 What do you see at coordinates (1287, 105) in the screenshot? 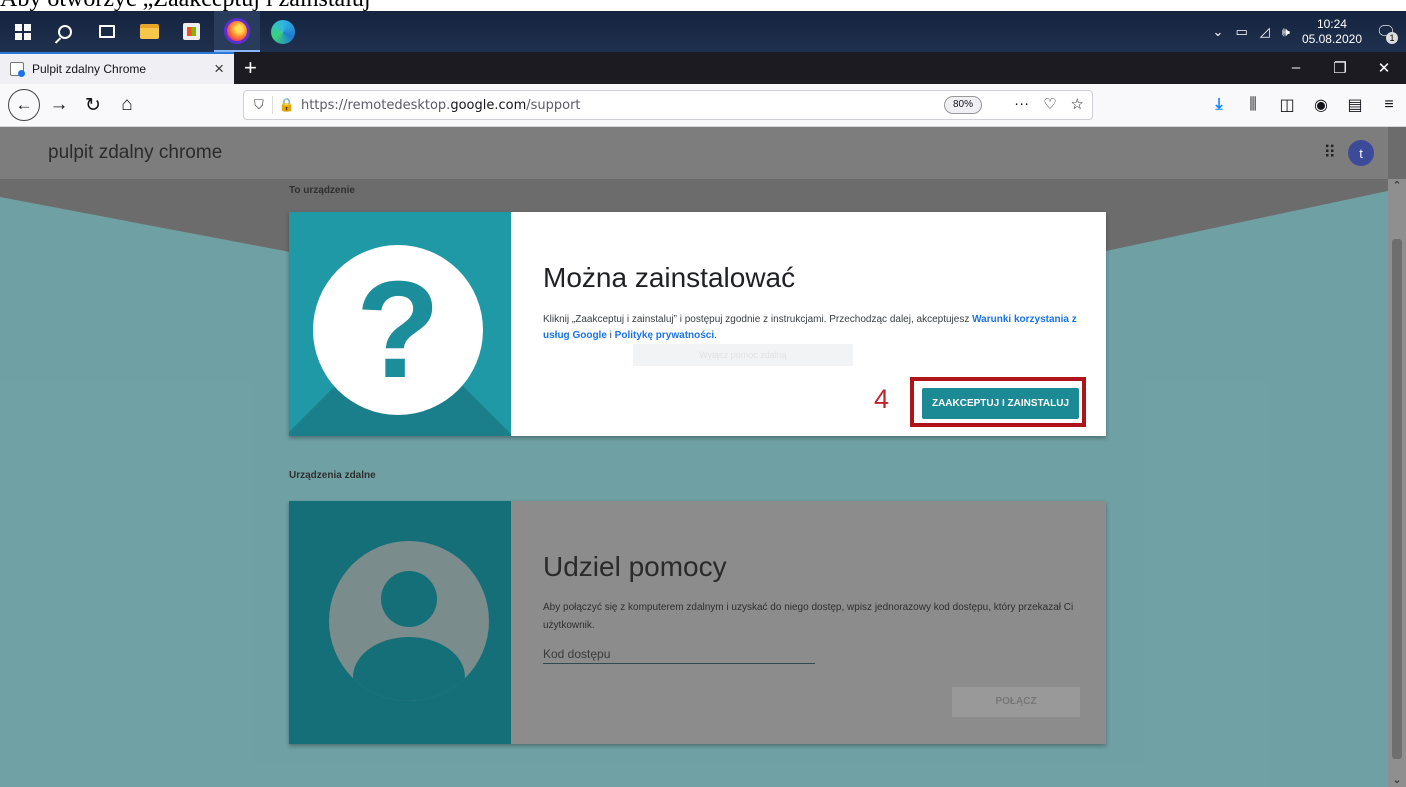
I see `sidebar-icon: ◫` at bounding box center [1287, 105].